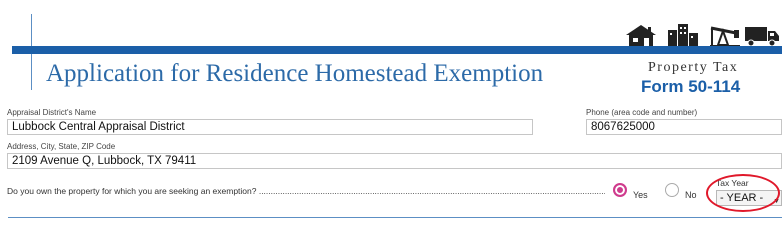 Image resolution: width=782 pixels, height=240 pixels. What do you see at coordinates (683, 35) in the screenshot?
I see `buildings-icon` at bounding box center [683, 35].